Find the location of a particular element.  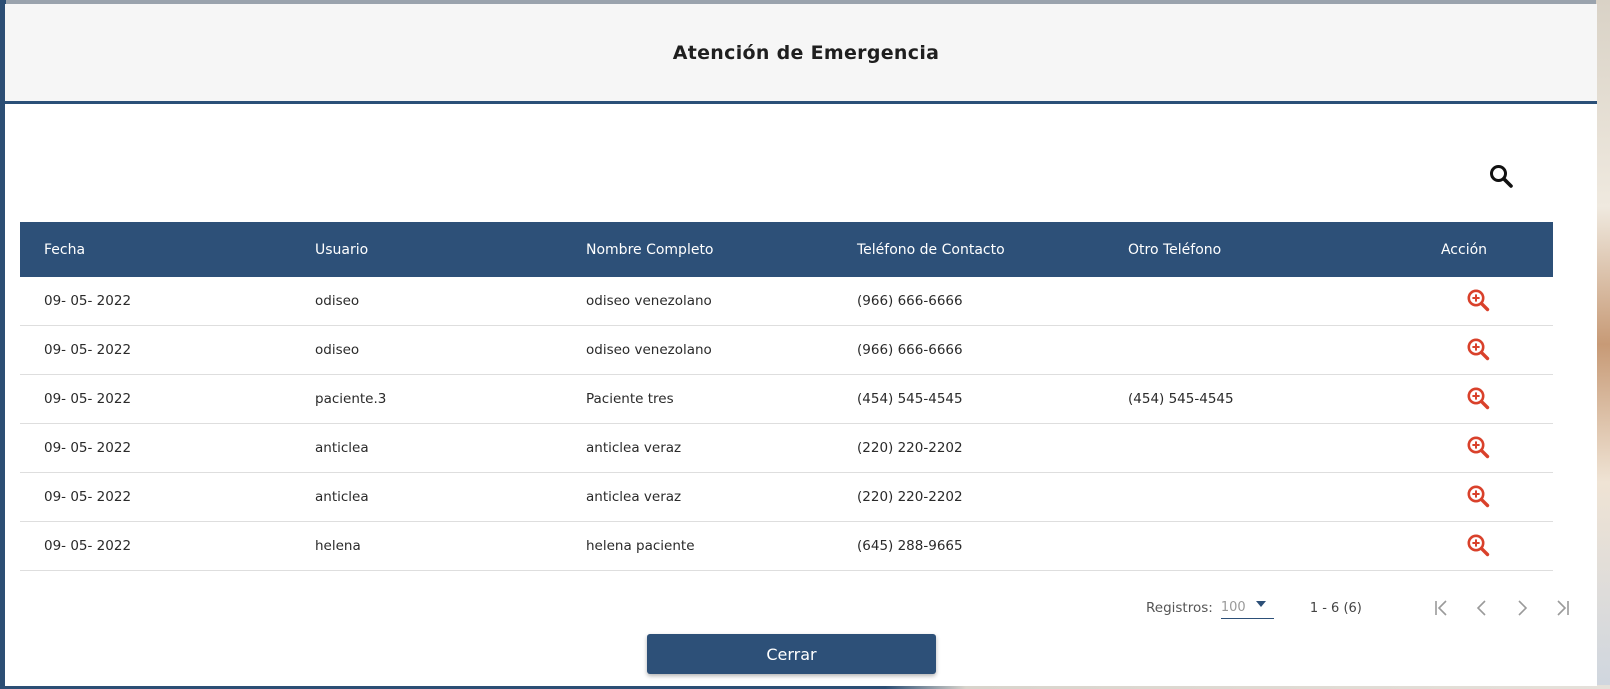

first-page-button is located at coordinates (1442, 608).